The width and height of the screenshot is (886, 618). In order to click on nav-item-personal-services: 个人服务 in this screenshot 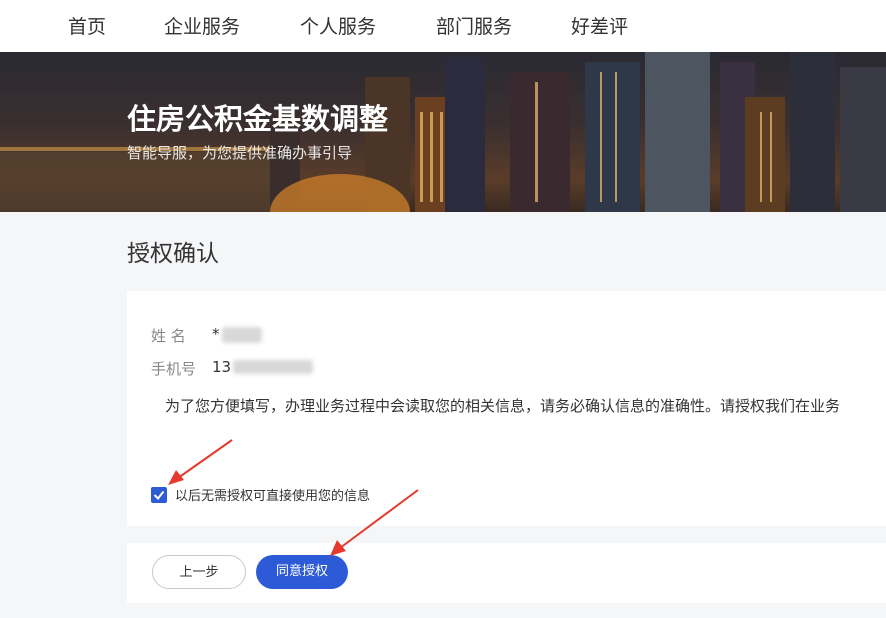, I will do `click(338, 25)`.